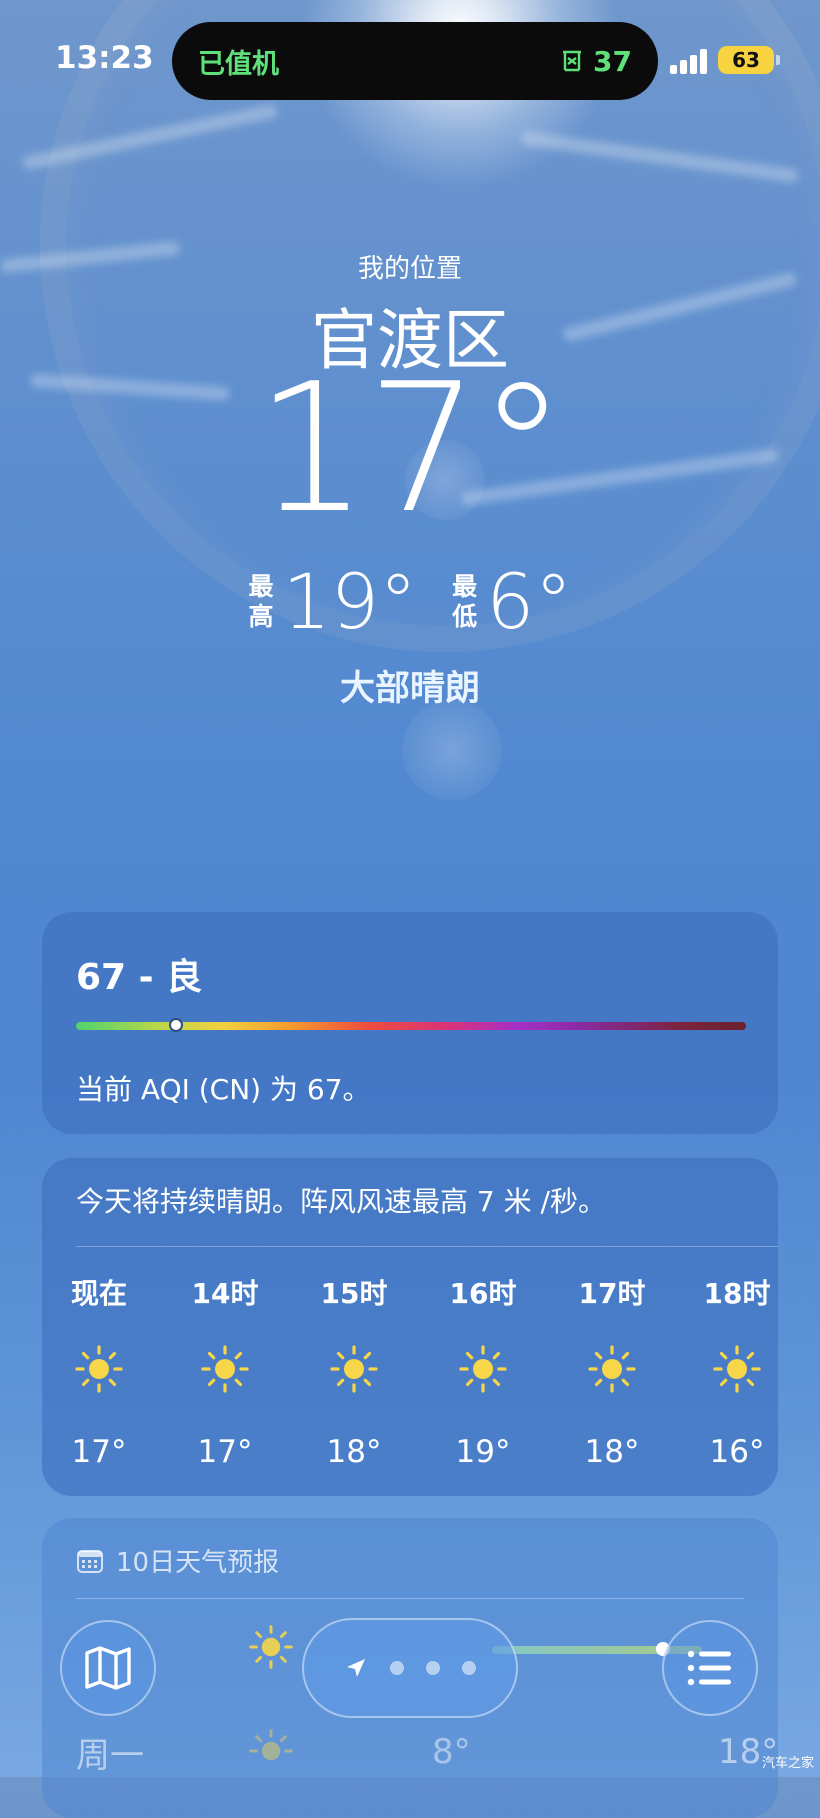 The height and width of the screenshot is (1818, 820). I want to click on weather-condition: 大部晴朗, so click(409, 689).